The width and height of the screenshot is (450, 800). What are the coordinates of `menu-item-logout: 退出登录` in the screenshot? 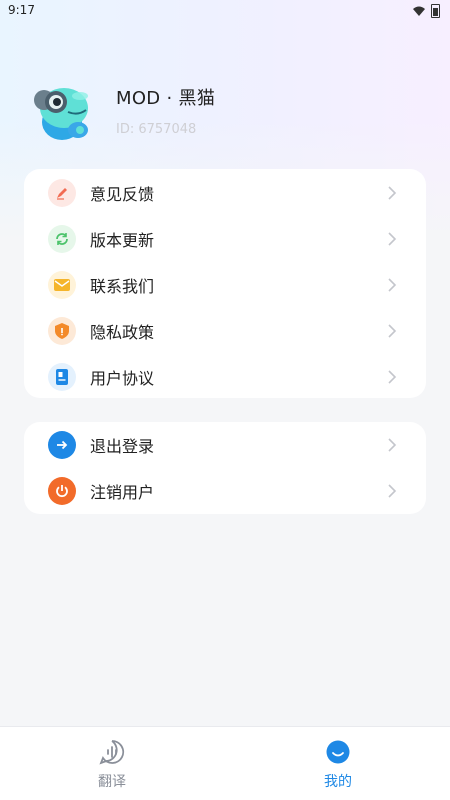 It's located at (225, 445).